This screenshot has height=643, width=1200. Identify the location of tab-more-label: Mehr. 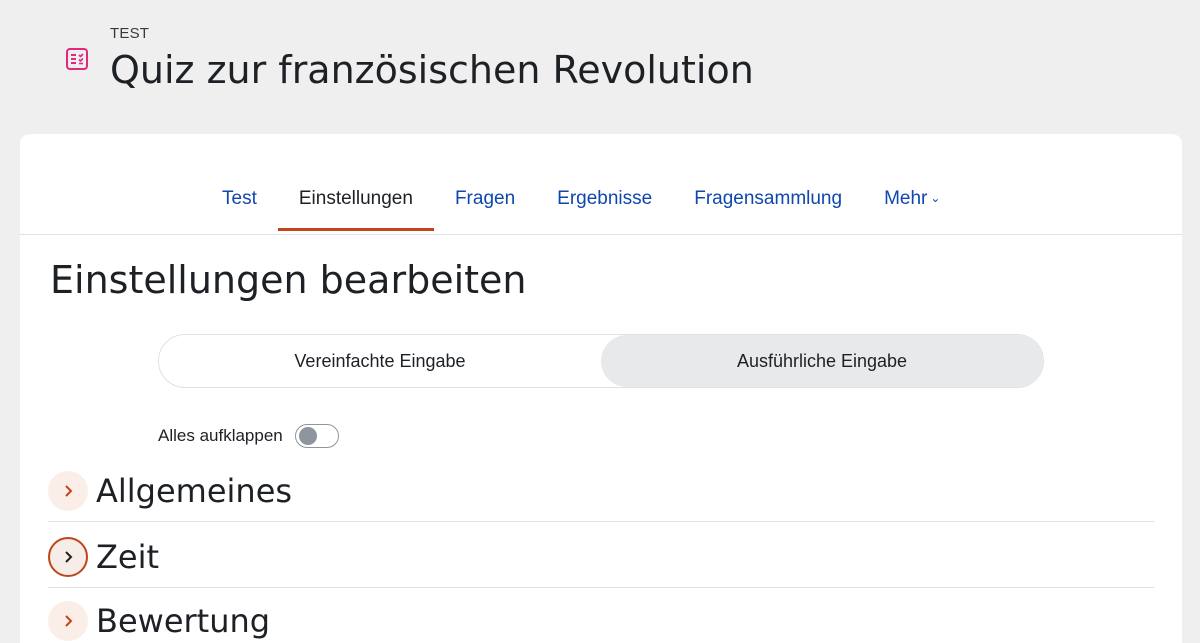
(906, 198).